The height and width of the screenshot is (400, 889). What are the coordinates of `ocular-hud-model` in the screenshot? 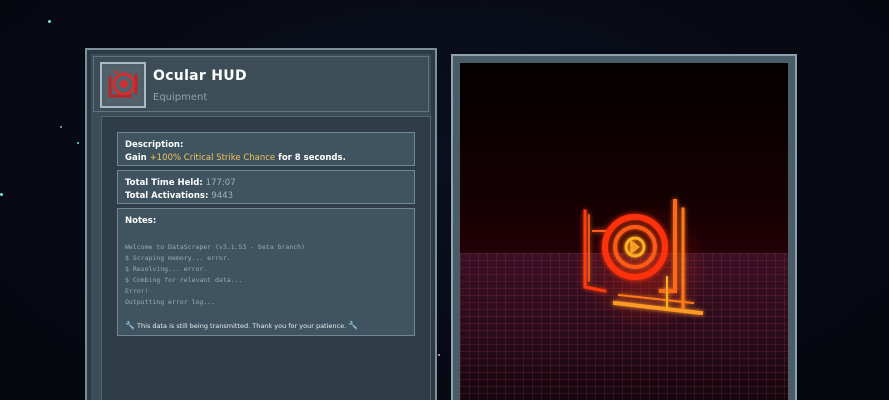 It's located at (645, 258).